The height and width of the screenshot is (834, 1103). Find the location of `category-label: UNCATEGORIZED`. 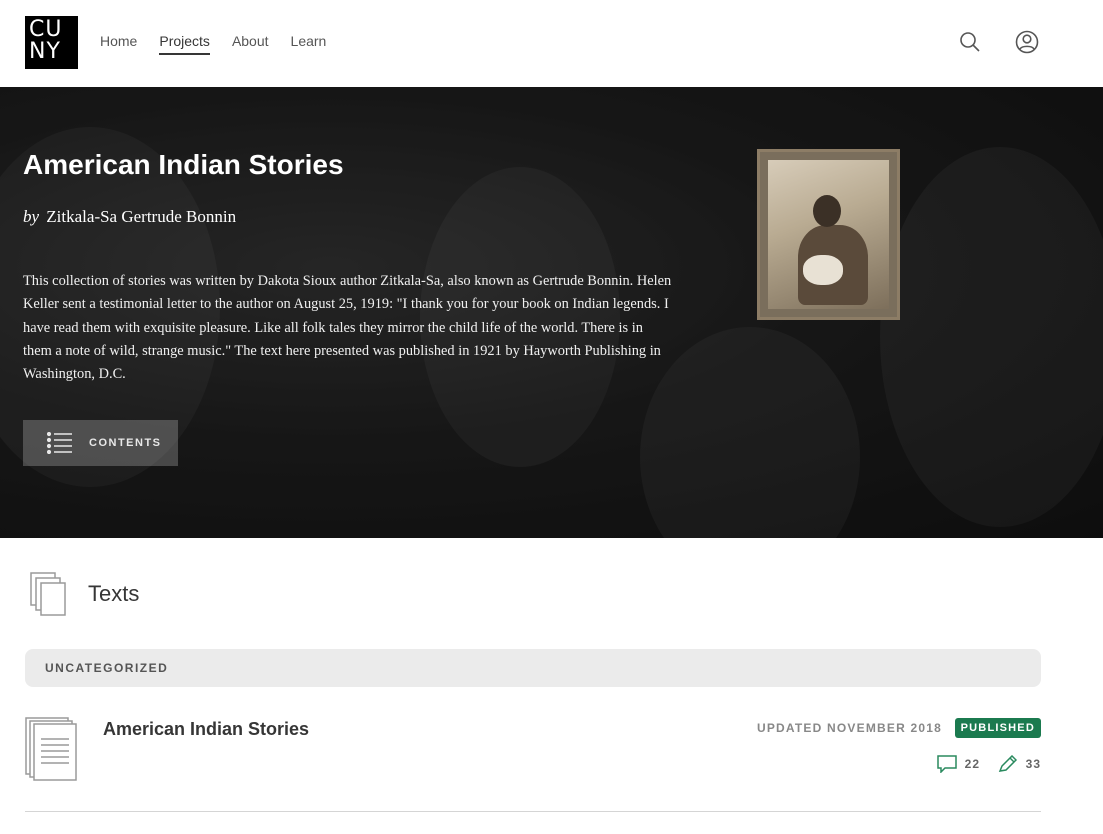

category-label: UNCATEGORIZED is located at coordinates (107, 668).